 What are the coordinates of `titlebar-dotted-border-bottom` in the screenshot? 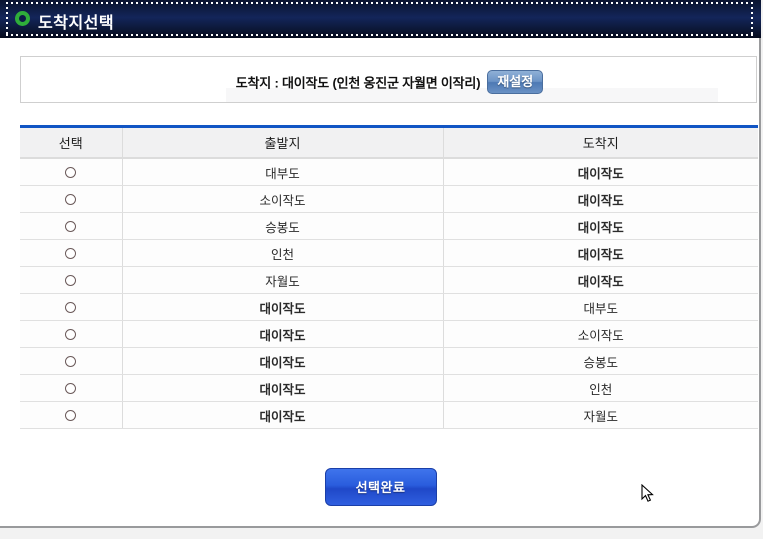 It's located at (379, 35).